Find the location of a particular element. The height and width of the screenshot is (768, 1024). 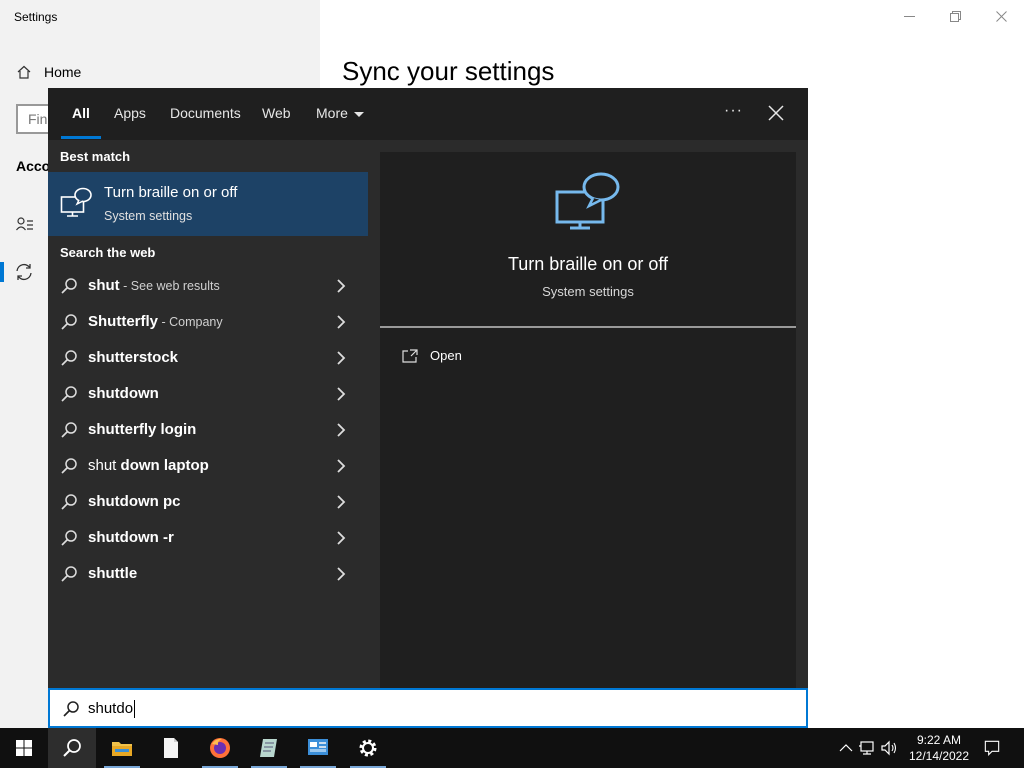

tab-all: All is located at coordinates (81, 113).